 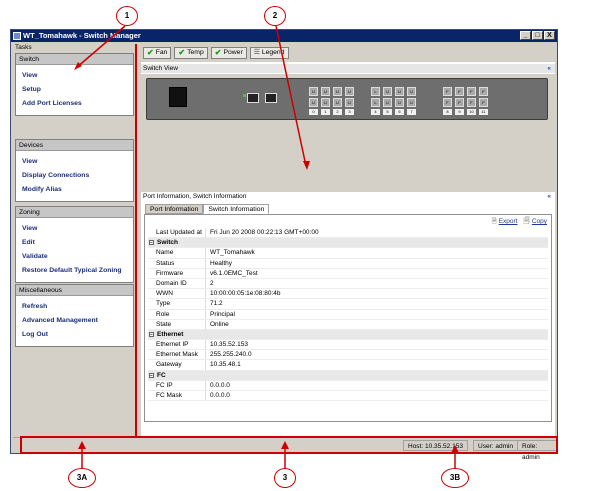 What do you see at coordinates (82, 445) in the screenshot?
I see `arrowhead-3a` at bounding box center [82, 445].